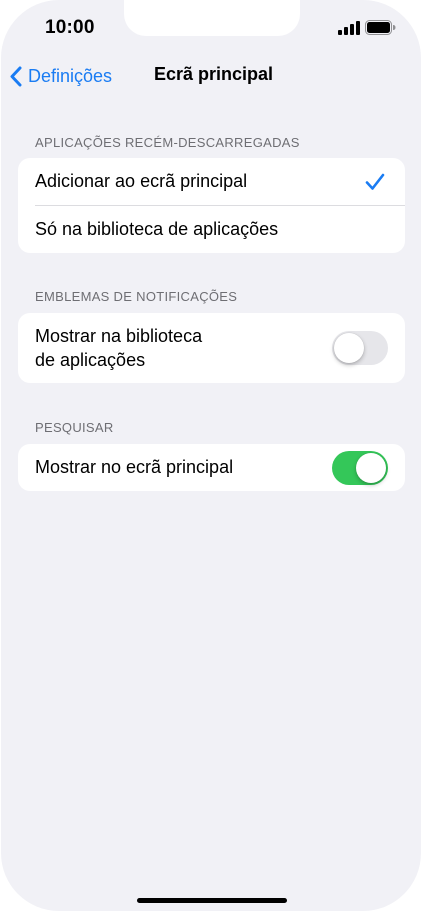  Describe the element at coordinates (70, 75) in the screenshot. I see `back-label: Definições` at that location.